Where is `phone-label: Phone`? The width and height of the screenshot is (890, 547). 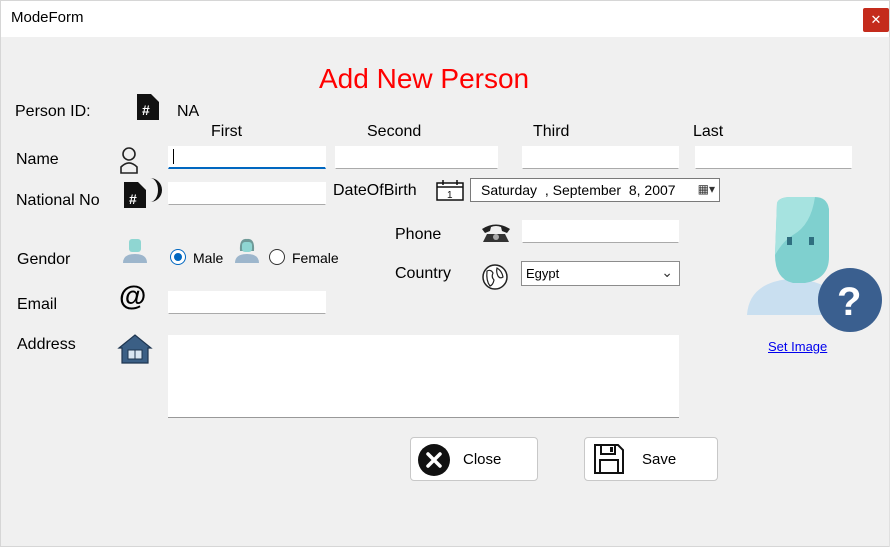 phone-label: Phone is located at coordinates (418, 234).